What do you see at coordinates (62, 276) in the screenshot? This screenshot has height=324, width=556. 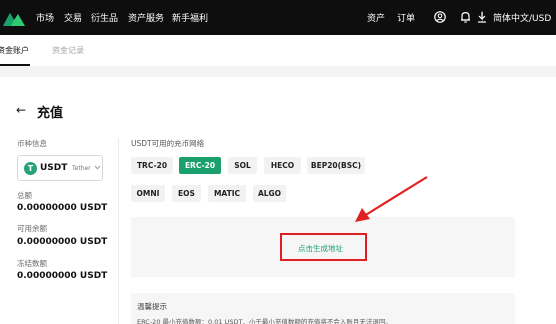 I see `frozen-value: 0.00000000 USDT` at bounding box center [62, 276].